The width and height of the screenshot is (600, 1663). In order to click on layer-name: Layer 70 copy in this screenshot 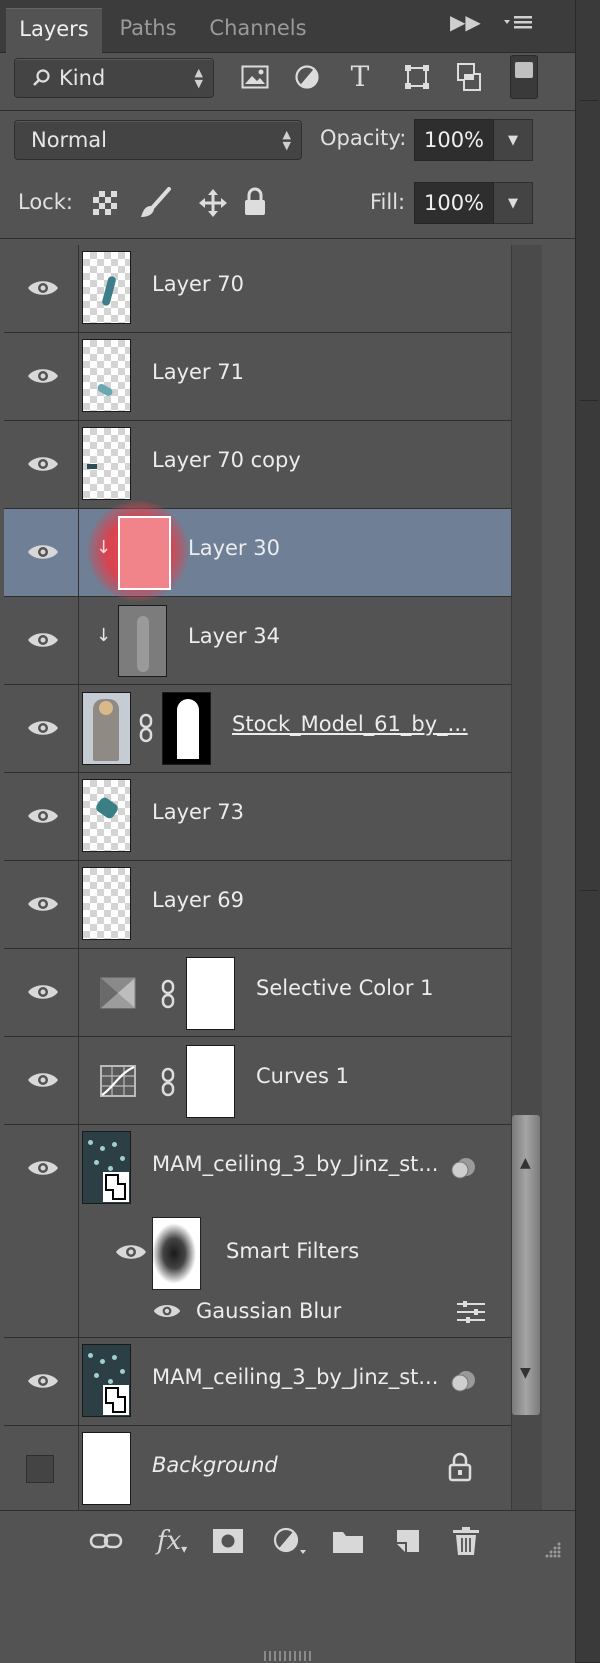, I will do `click(226, 460)`.